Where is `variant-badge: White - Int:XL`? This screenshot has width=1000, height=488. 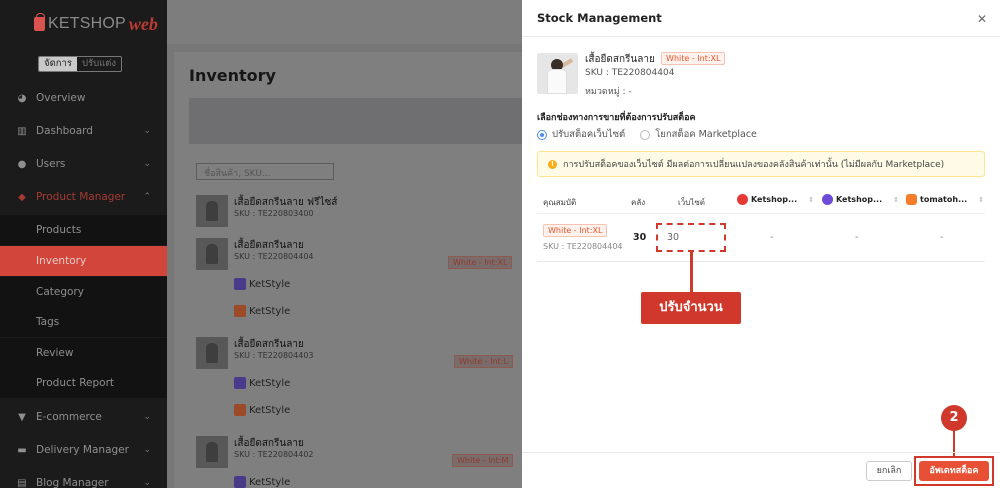 variant-badge: White - Int:XL is located at coordinates (575, 230).